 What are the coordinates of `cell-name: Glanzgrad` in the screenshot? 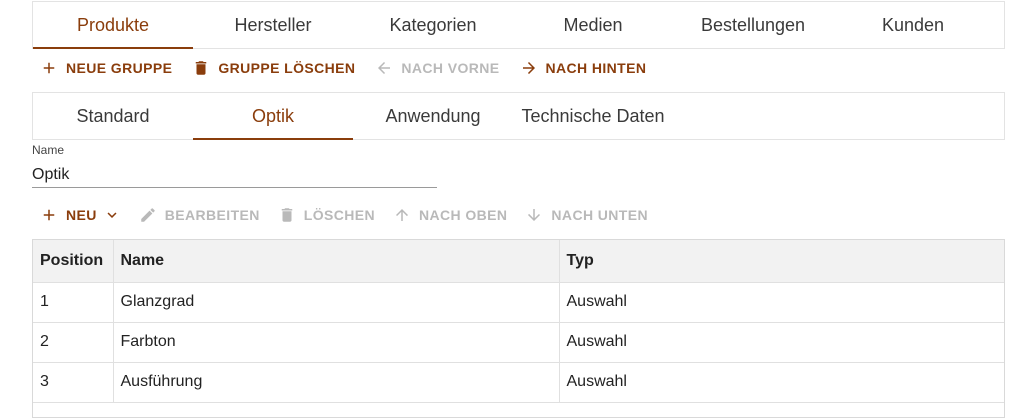 It's located at (336, 302).